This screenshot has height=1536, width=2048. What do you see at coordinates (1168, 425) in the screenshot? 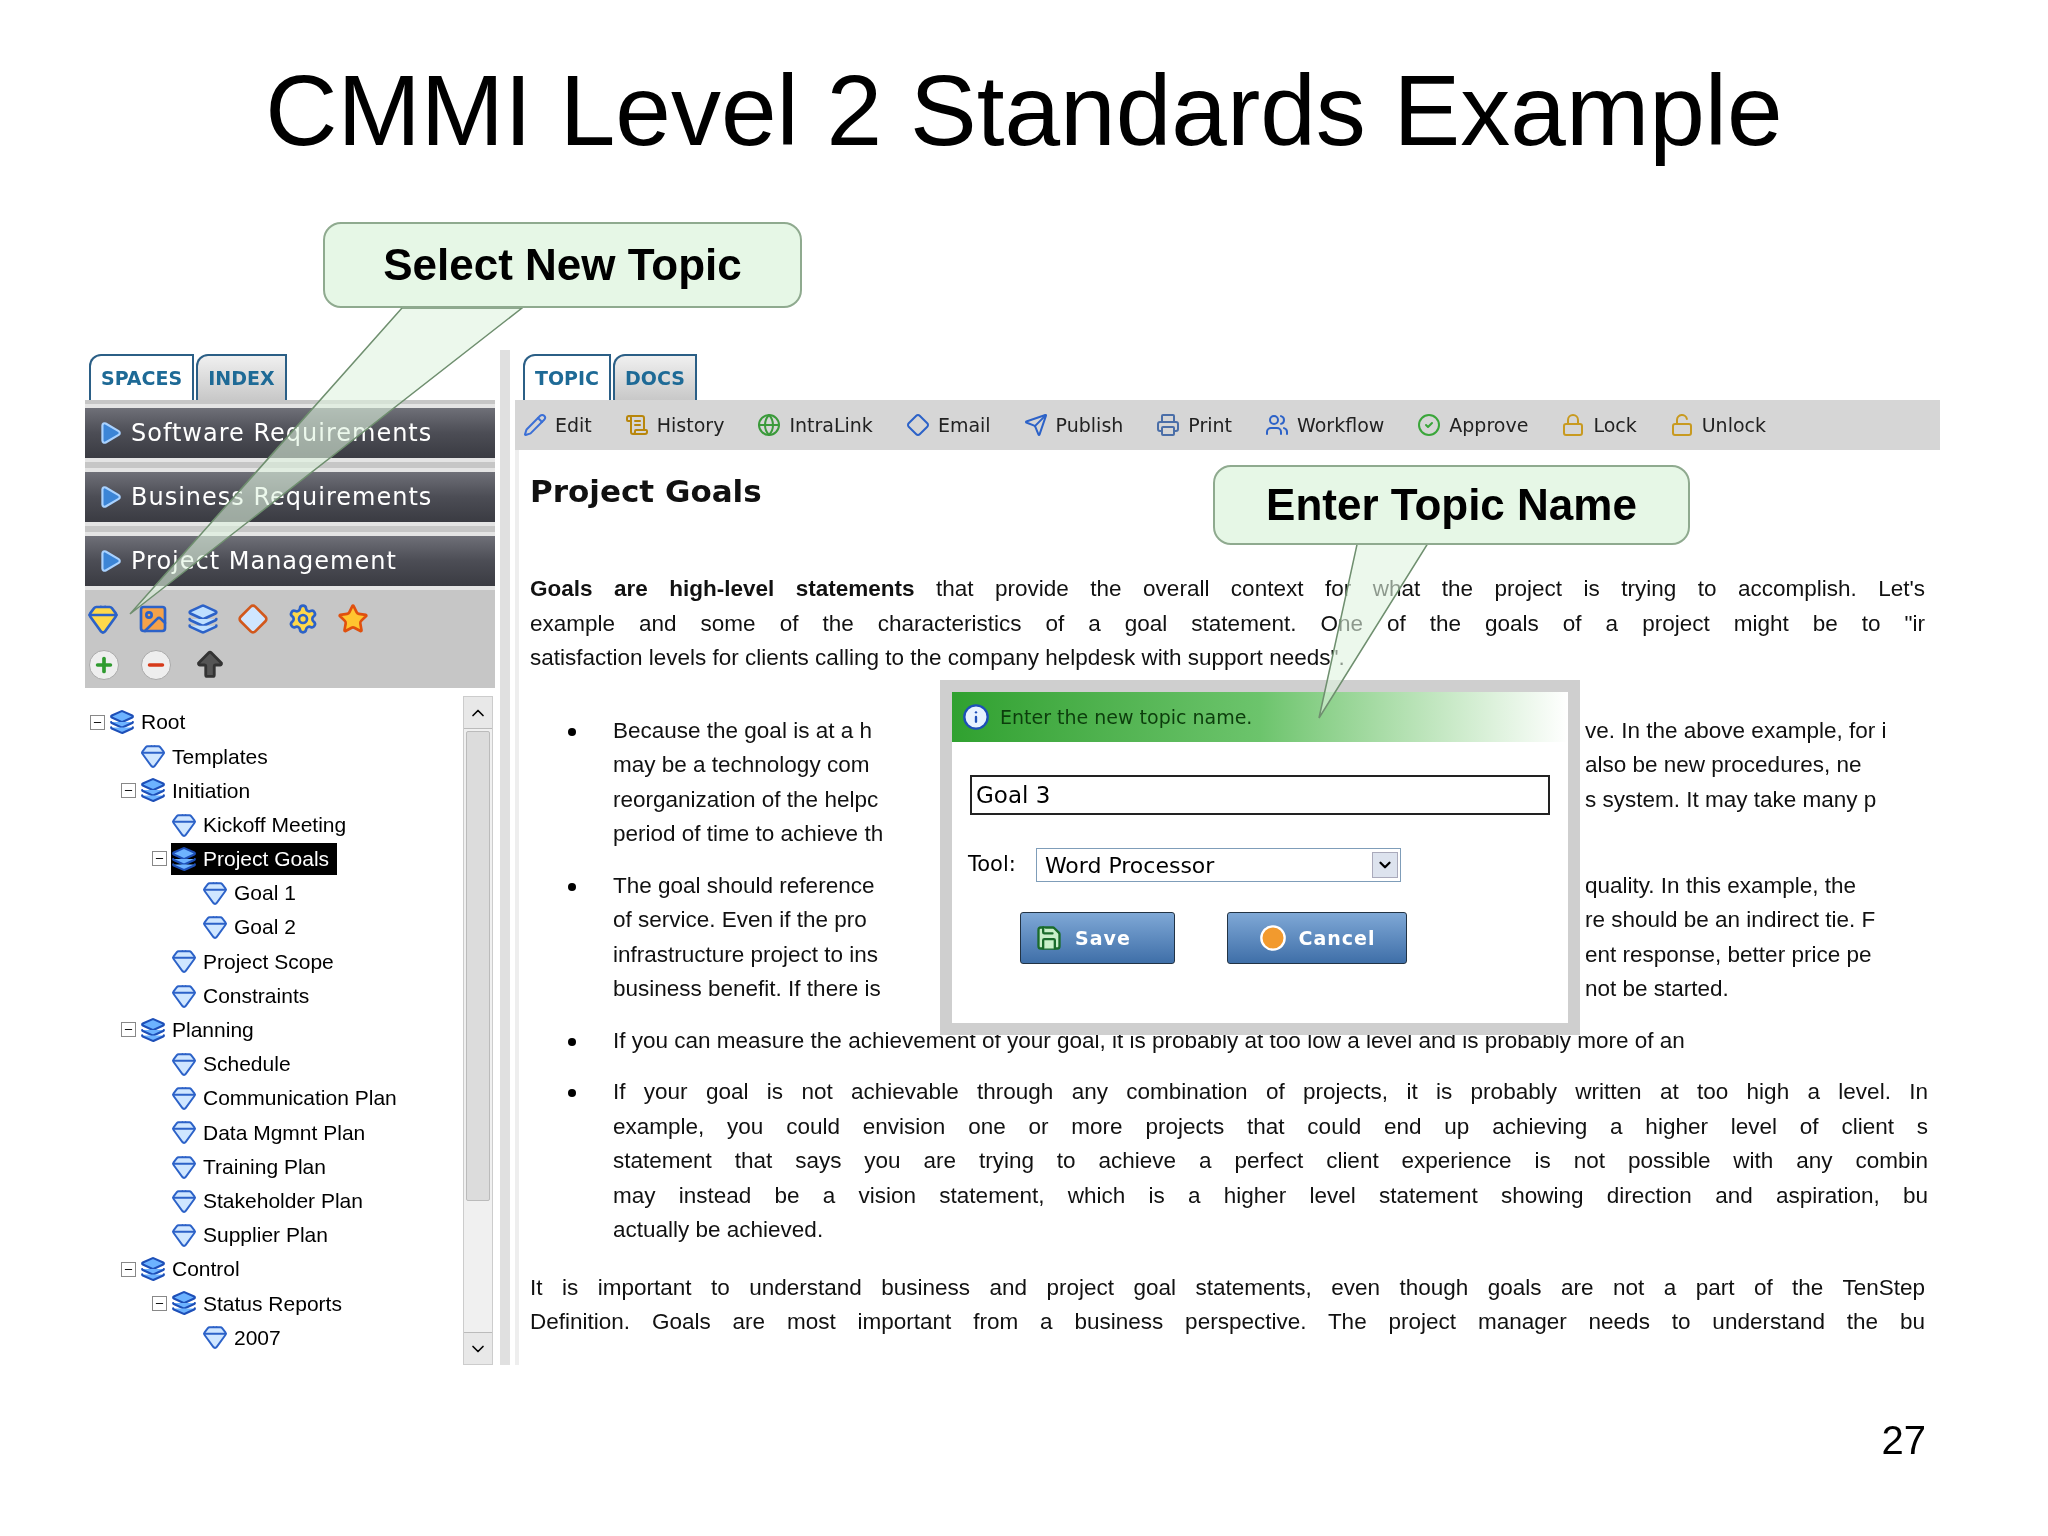
I see `printer-icon` at bounding box center [1168, 425].